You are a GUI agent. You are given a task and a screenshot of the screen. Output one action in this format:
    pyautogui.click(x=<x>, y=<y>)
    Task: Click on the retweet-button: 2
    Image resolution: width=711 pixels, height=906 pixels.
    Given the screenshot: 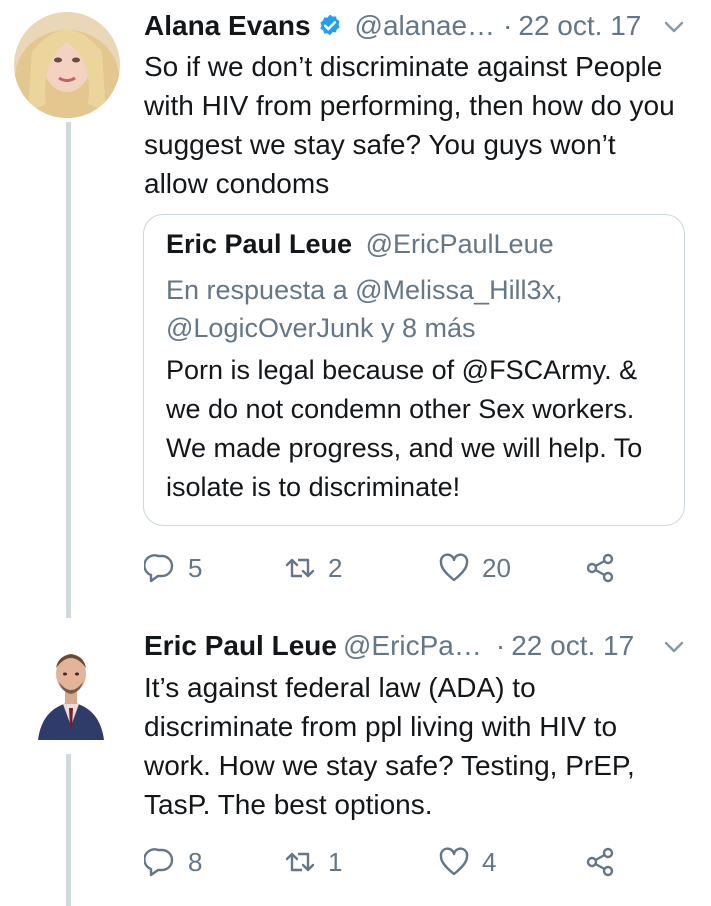 What is the action you would take?
    pyautogui.click(x=313, y=568)
    